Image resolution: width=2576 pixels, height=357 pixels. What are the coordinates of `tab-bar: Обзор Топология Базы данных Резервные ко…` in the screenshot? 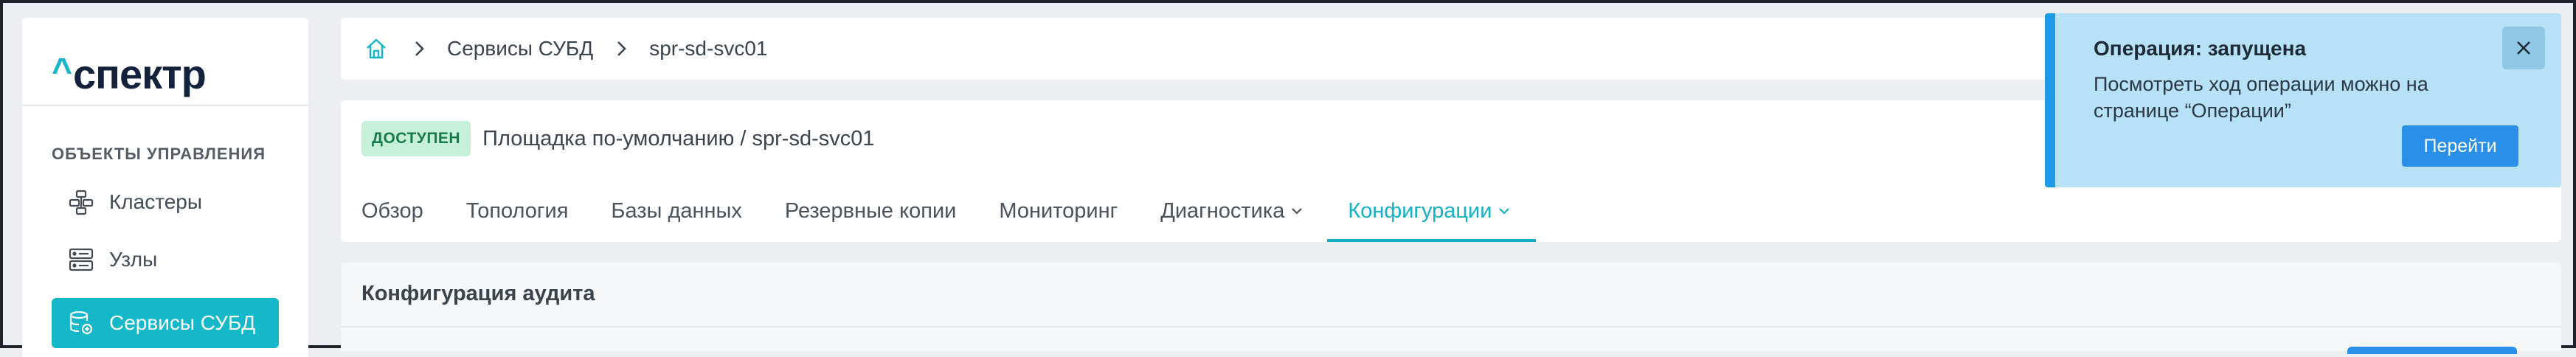 It's located at (958, 219).